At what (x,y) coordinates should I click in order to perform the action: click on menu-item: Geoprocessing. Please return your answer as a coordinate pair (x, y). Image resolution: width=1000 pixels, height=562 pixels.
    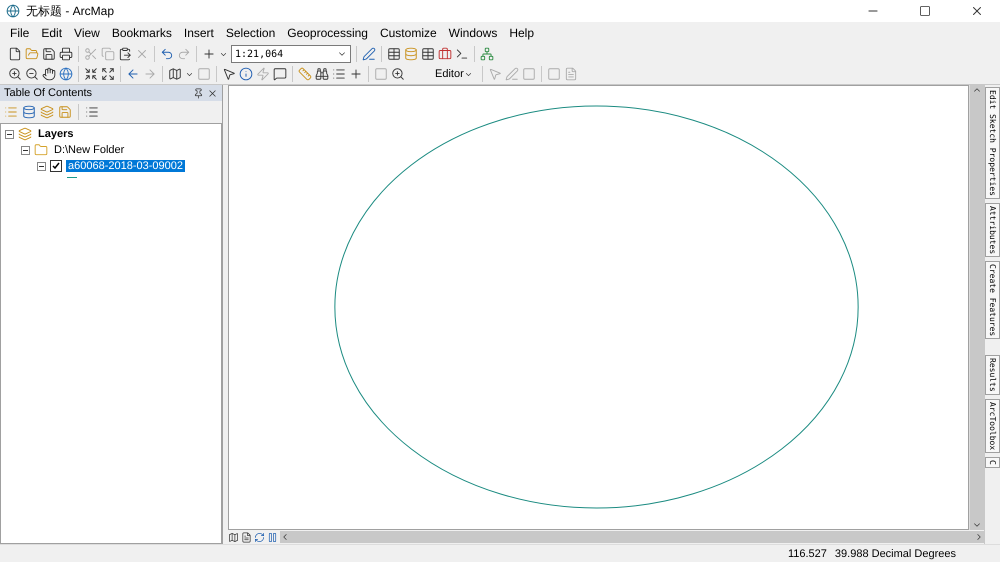
    Looking at the image, I should click on (327, 33).